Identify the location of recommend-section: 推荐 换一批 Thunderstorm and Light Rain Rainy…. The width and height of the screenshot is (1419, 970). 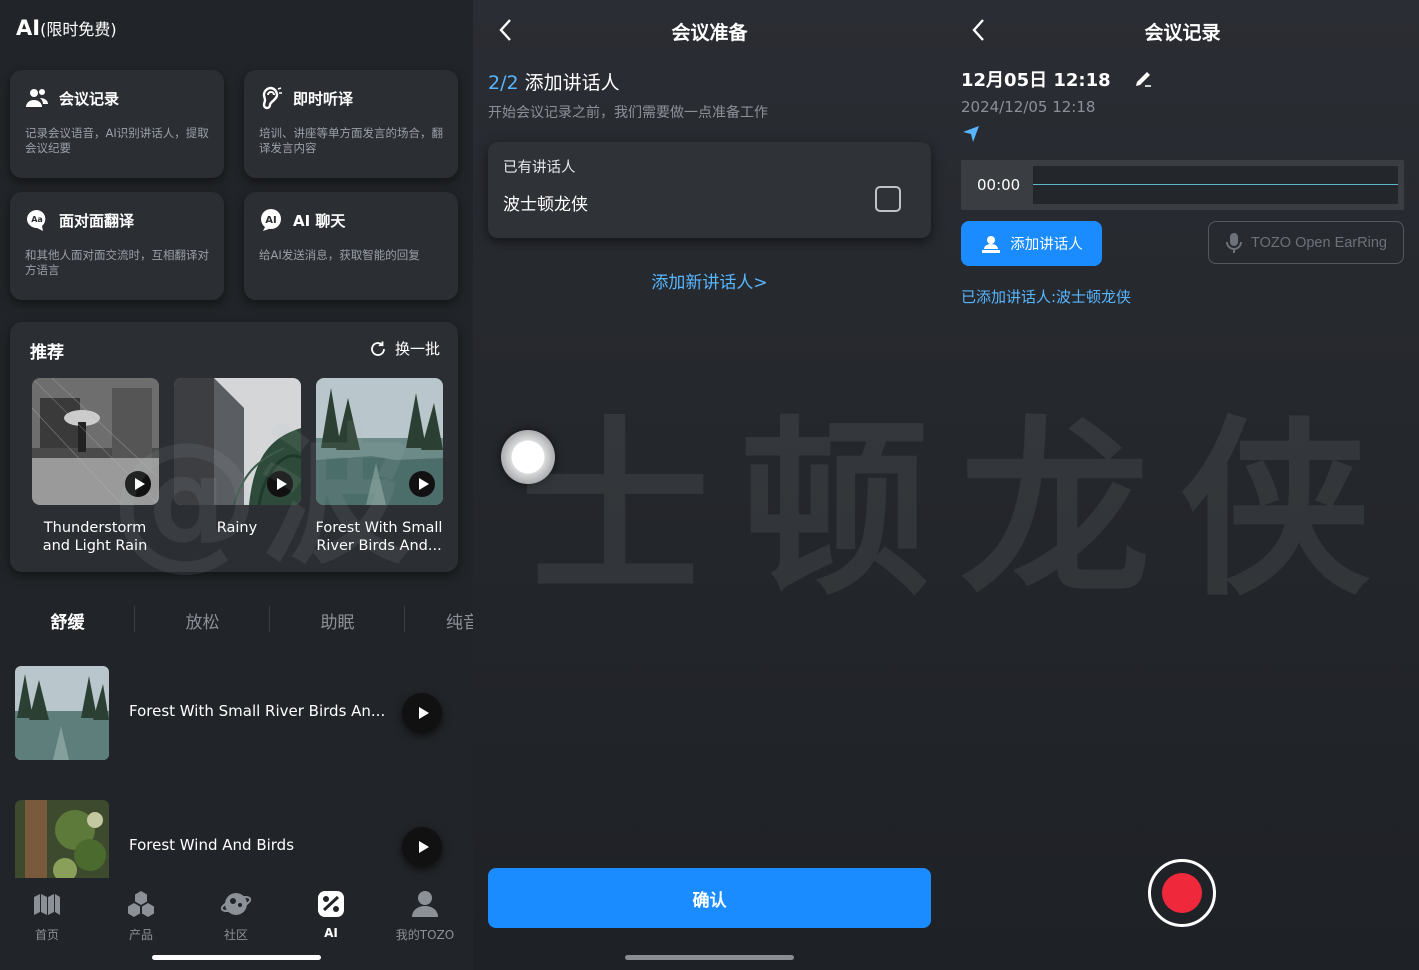
(234, 447).